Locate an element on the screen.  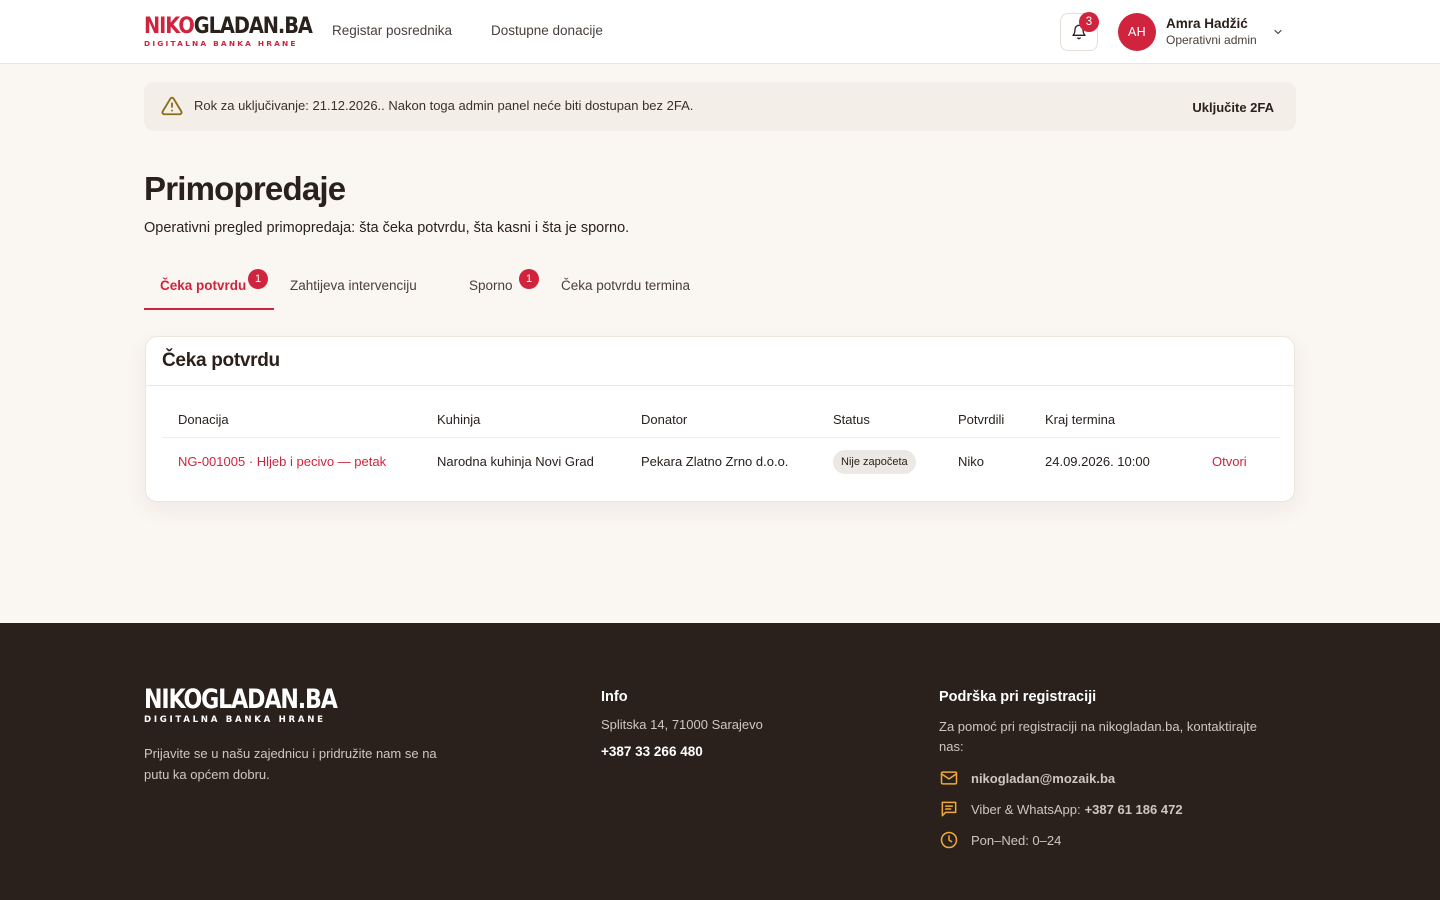
kitchen-cell: Narodna kuhinja Novi Grad is located at coordinates (515, 461).